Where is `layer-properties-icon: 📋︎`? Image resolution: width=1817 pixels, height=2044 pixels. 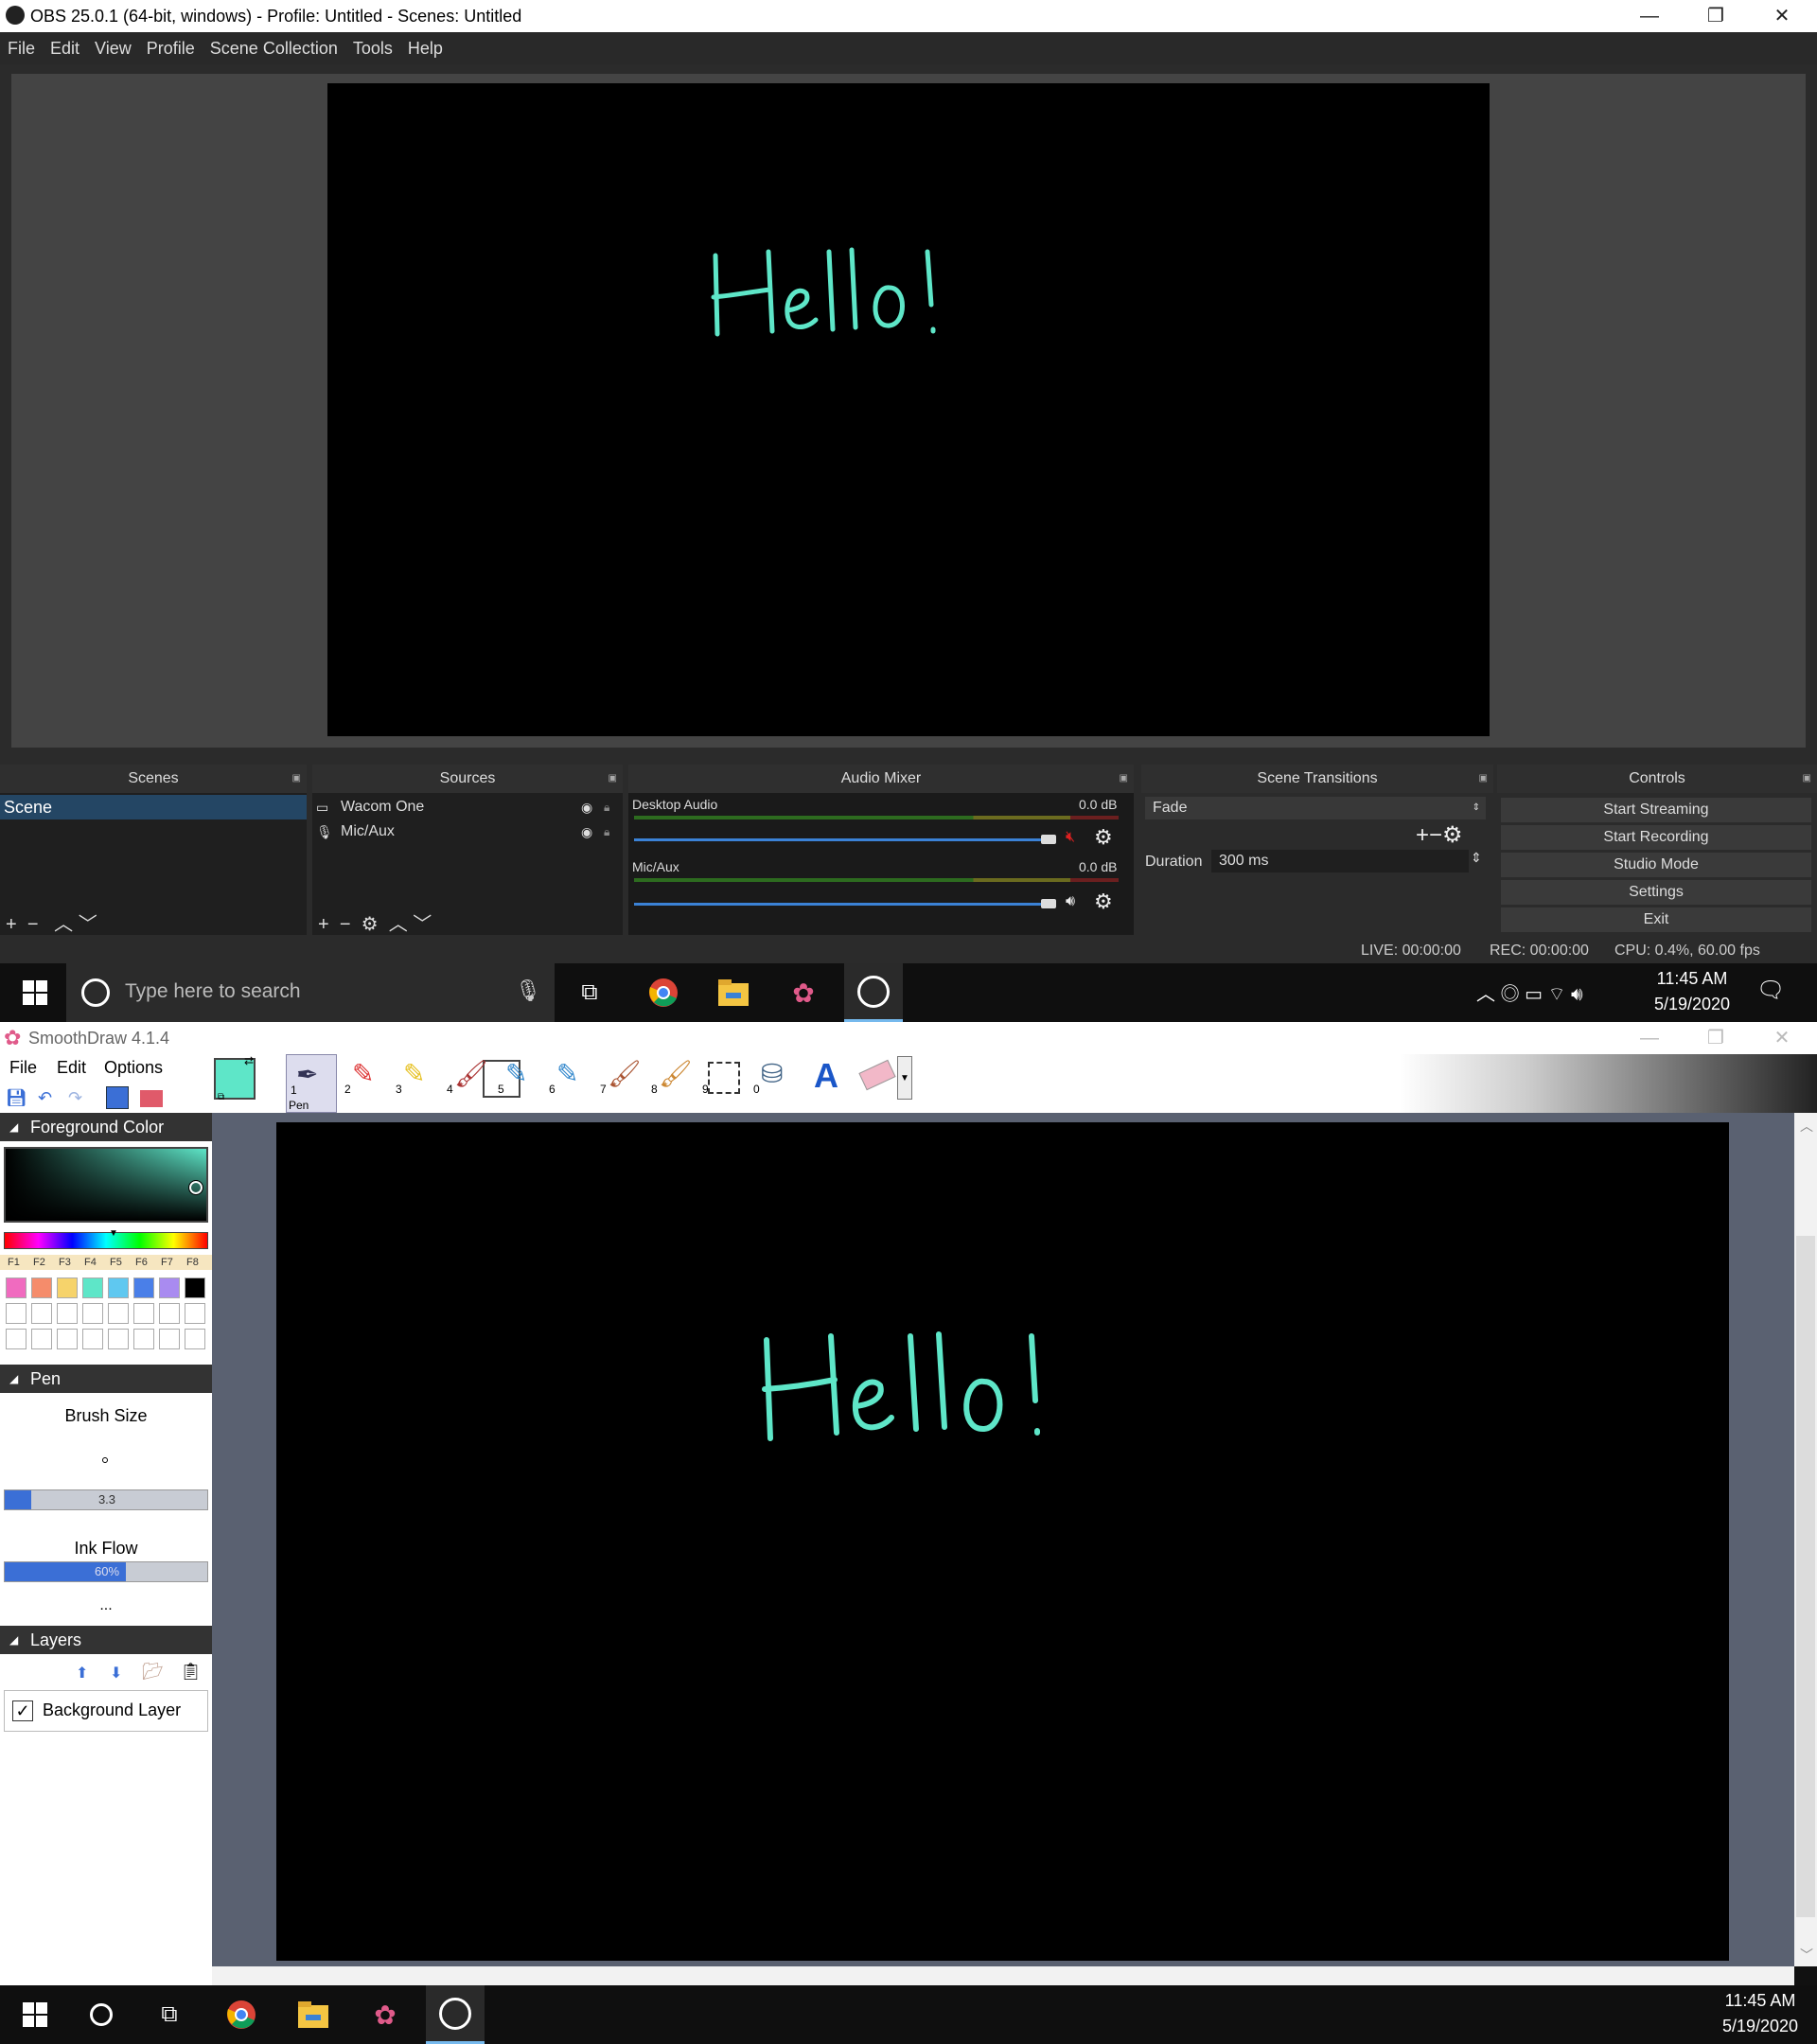 layer-properties-icon: 📋︎ is located at coordinates (191, 1672).